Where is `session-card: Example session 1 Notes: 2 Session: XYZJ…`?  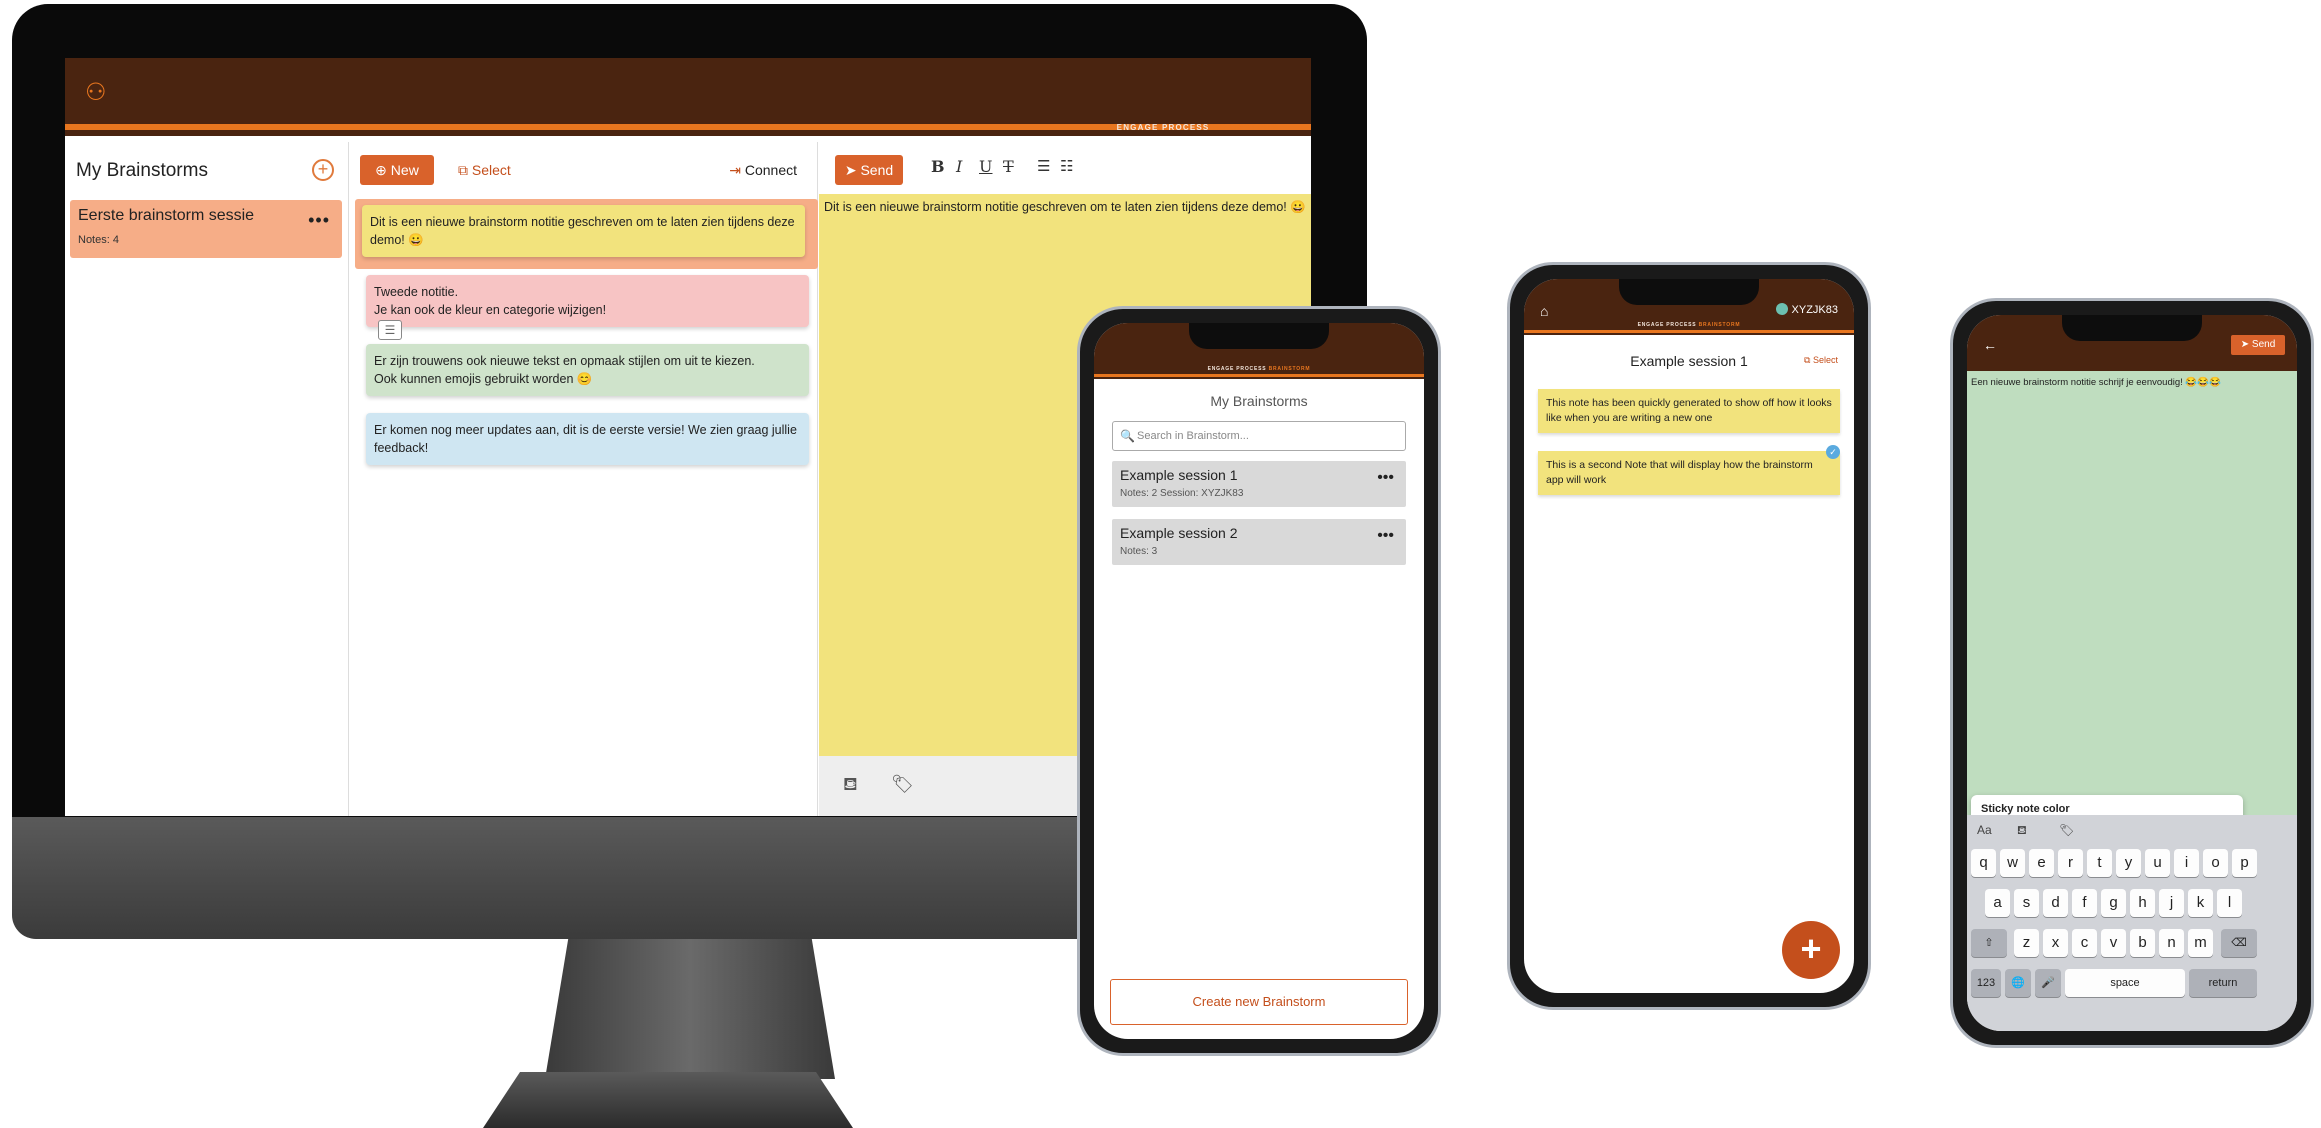
session-card: Example session 1 Notes: 2 Session: XYZJ… is located at coordinates (1259, 484).